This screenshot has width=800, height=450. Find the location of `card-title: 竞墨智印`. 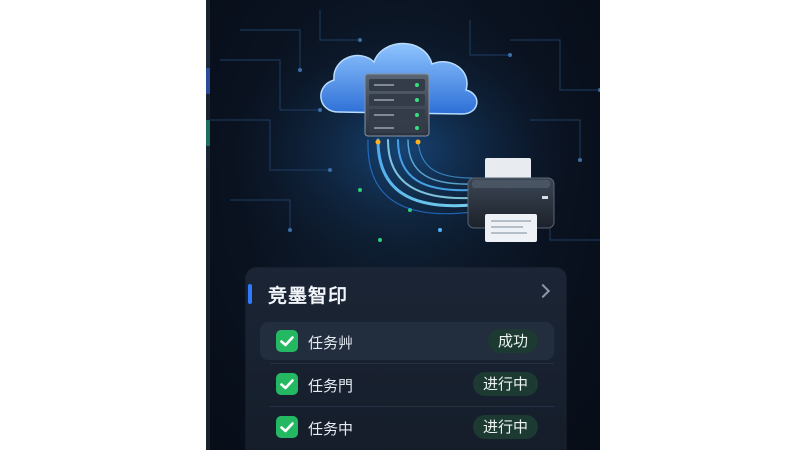

card-title: 竞墨智印 is located at coordinates (308, 296).